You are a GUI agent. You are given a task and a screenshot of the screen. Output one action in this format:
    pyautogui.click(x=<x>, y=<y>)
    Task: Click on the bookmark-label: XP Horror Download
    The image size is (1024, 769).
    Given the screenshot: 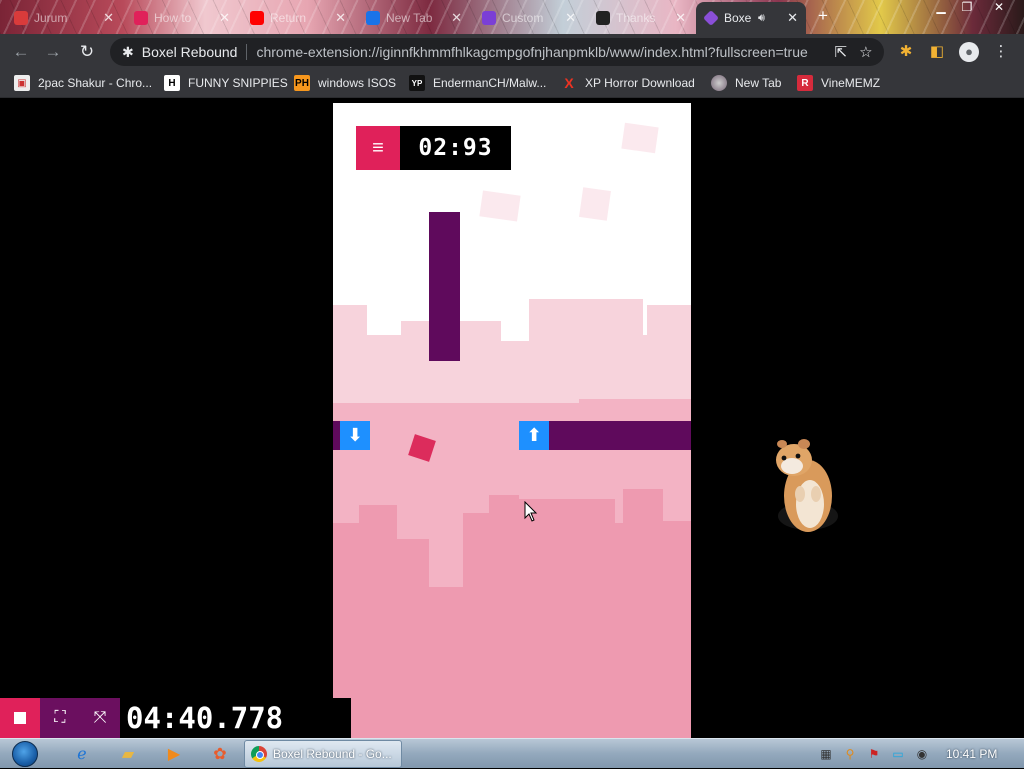 What is the action you would take?
    pyautogui.click(x=640, y=83)
    